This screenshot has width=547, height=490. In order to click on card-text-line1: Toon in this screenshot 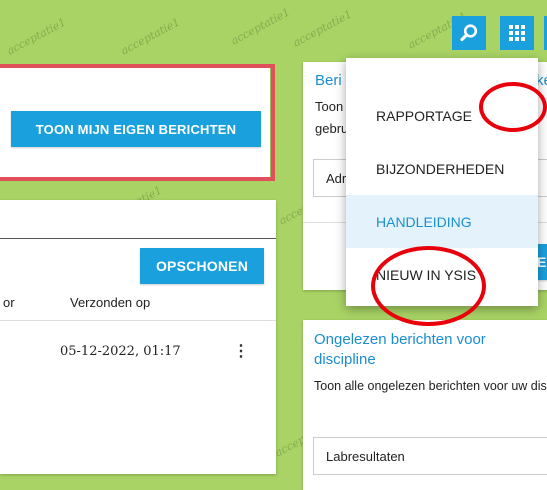, I will do `click(329, 106)`.